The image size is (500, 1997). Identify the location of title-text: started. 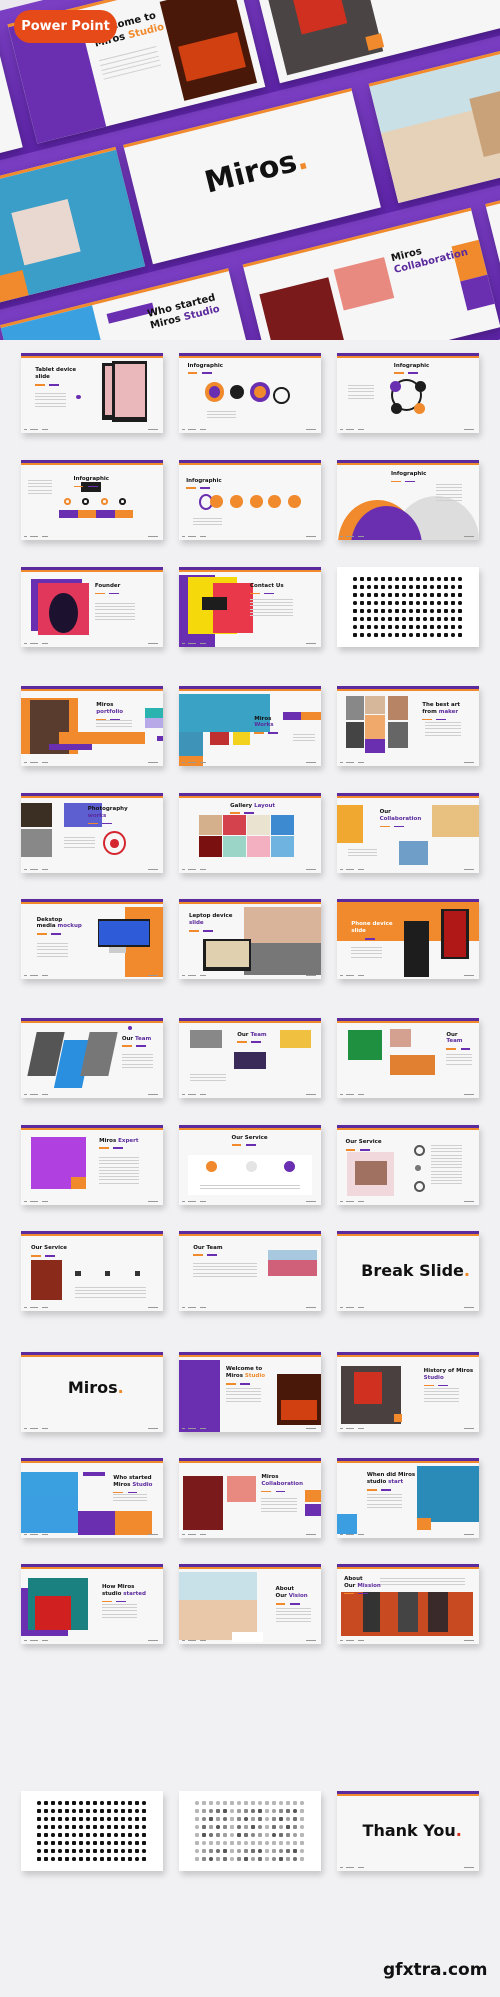
(134, 1593).